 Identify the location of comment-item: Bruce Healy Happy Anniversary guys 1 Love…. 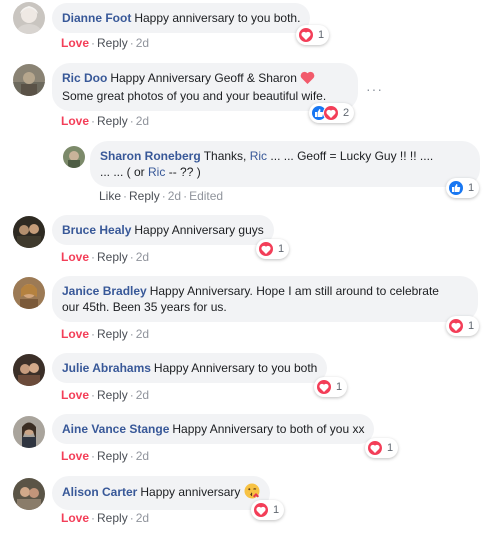
(242, 239).